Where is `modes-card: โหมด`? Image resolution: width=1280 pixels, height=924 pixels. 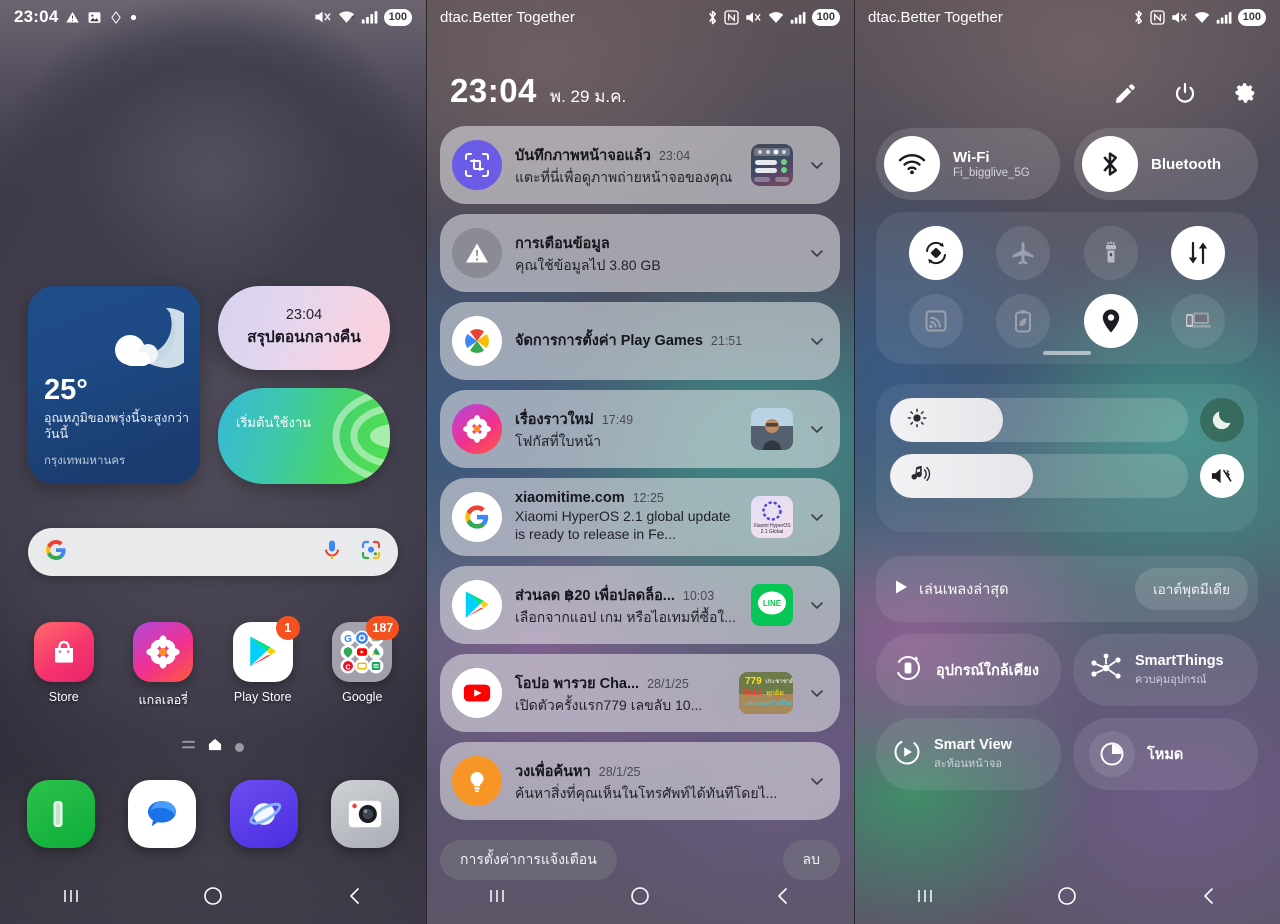
modes-card: โหมด is located at coordinates (1165, 754).